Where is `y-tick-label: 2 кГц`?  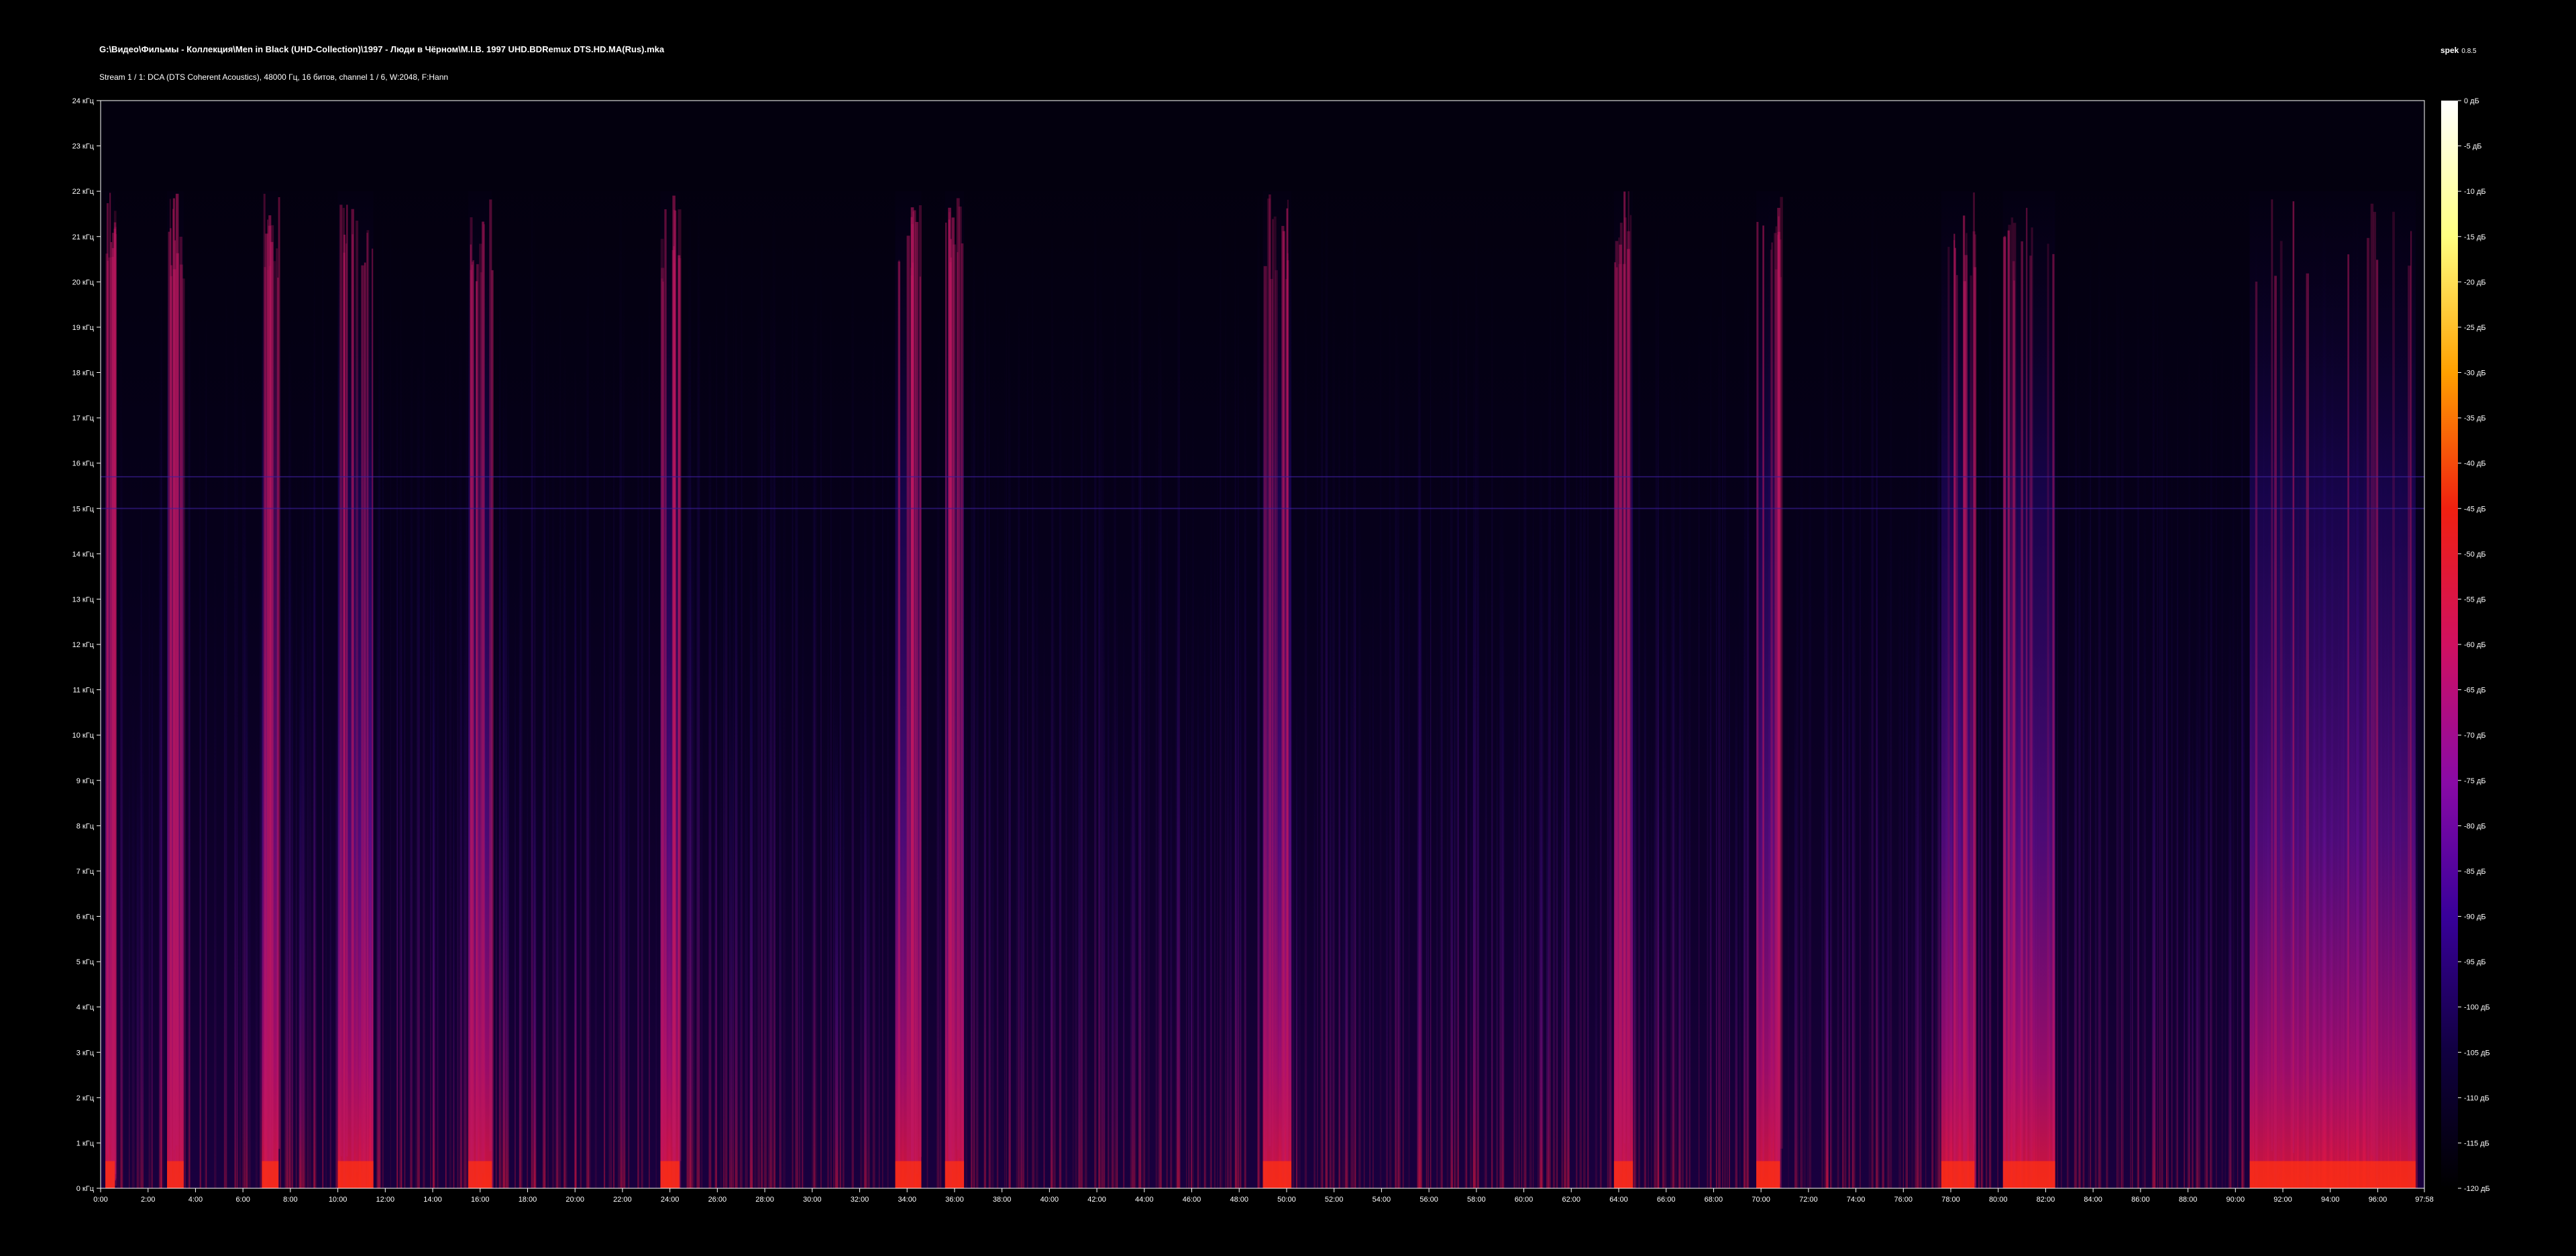
y-tick-label: 2 кГц is located at coordinates (85, 1098).